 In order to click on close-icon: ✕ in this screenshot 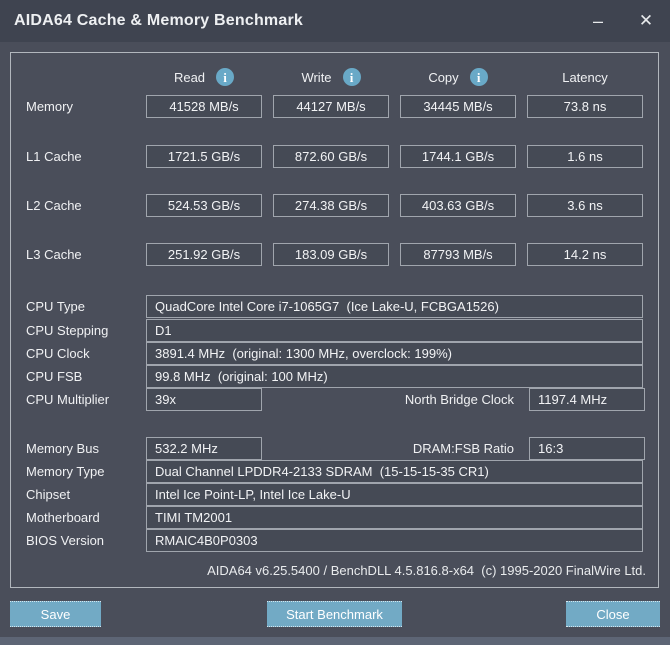, I will do `click(646, 21)`.